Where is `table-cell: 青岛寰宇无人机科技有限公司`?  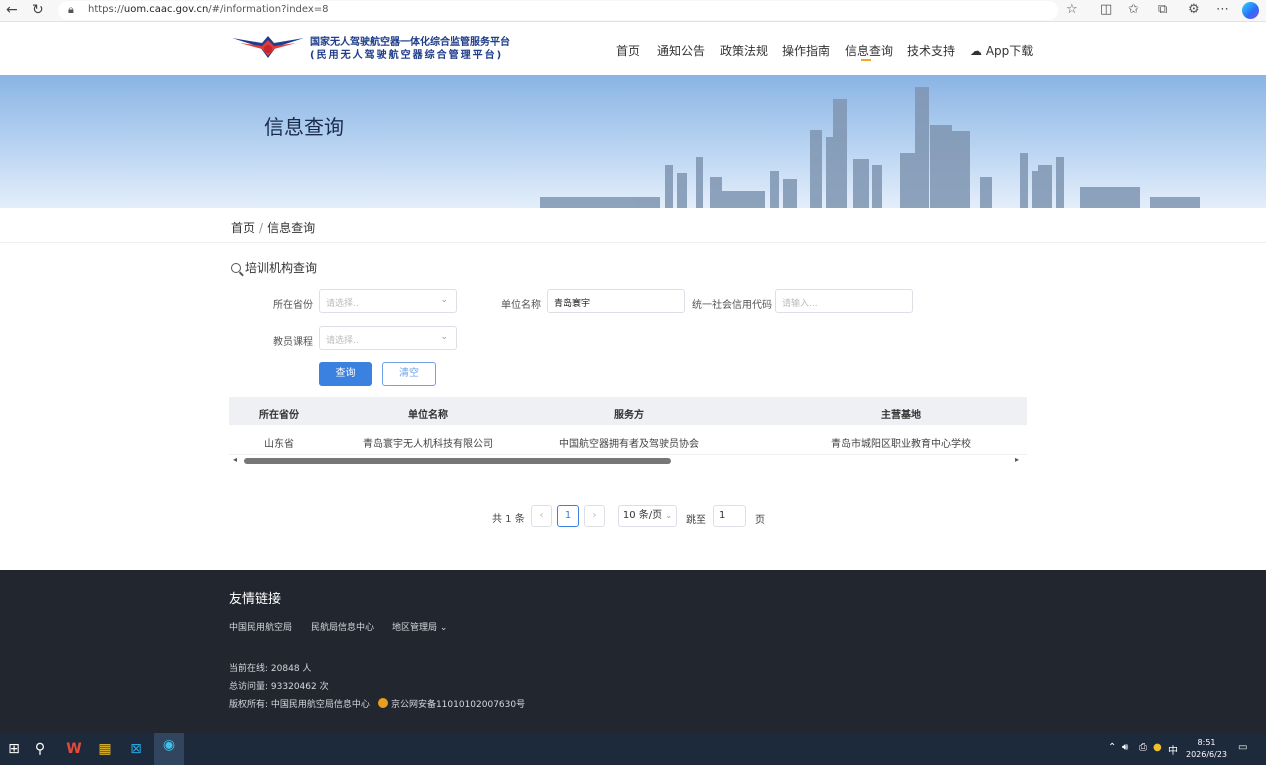
table-cell: 青岛寰宇无人机科技有限公司 is located at coordinates (428, 444).